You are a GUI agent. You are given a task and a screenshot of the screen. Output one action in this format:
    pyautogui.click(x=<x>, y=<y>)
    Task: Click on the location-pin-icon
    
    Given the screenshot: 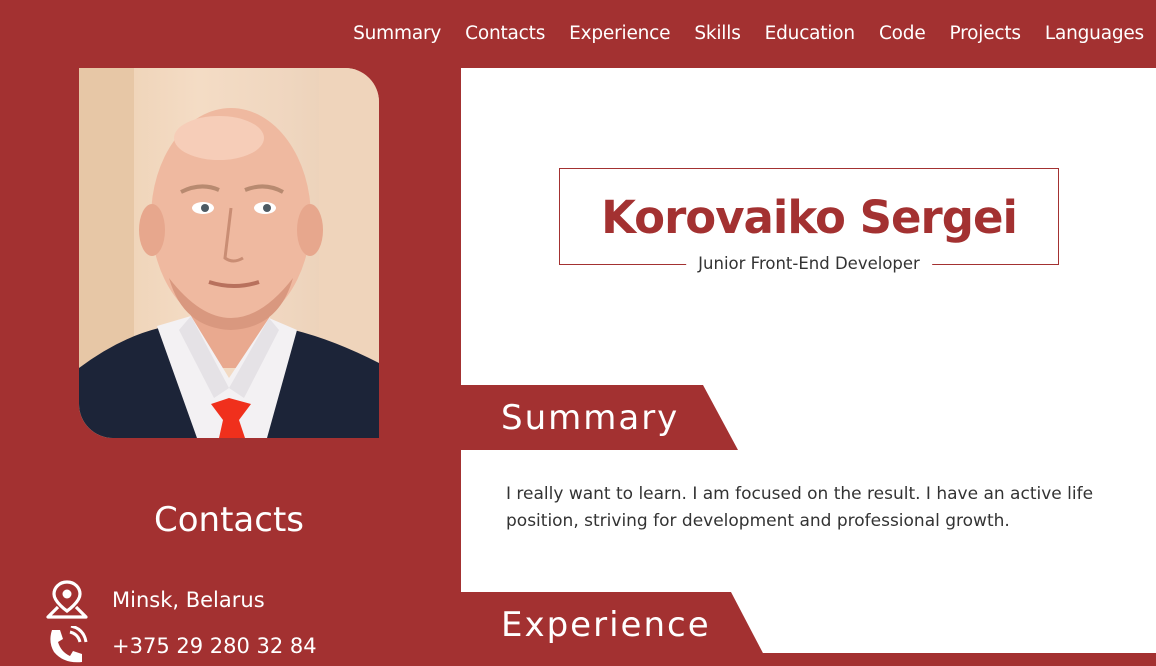 What is the action you would take?
    pyautogui.click(x=67, y=600)
    